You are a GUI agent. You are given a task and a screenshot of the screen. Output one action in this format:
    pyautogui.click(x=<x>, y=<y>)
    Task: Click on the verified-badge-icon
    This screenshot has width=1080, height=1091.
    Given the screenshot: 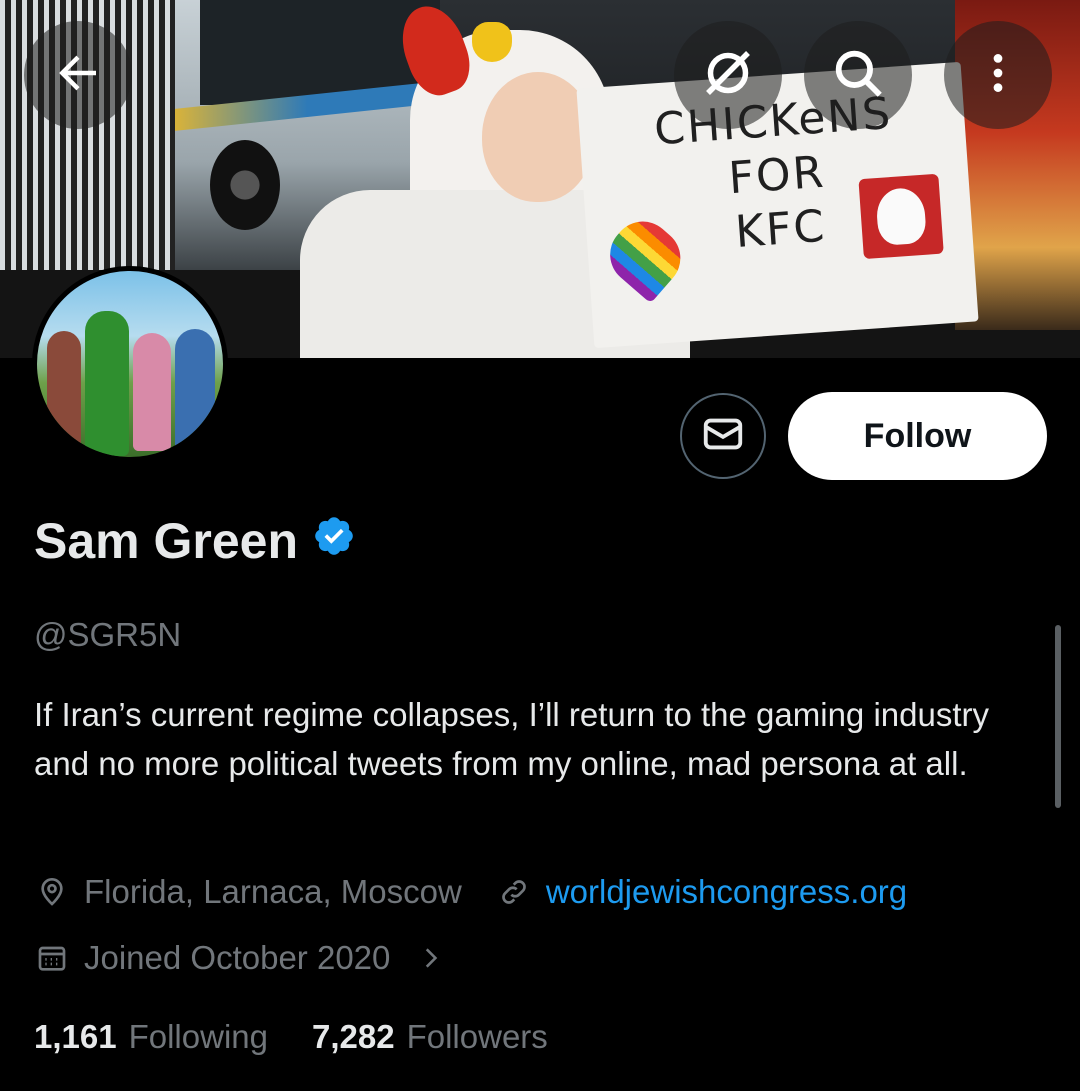 What is the action you would take?
    pyautogui.click(x=334, y=541)
    